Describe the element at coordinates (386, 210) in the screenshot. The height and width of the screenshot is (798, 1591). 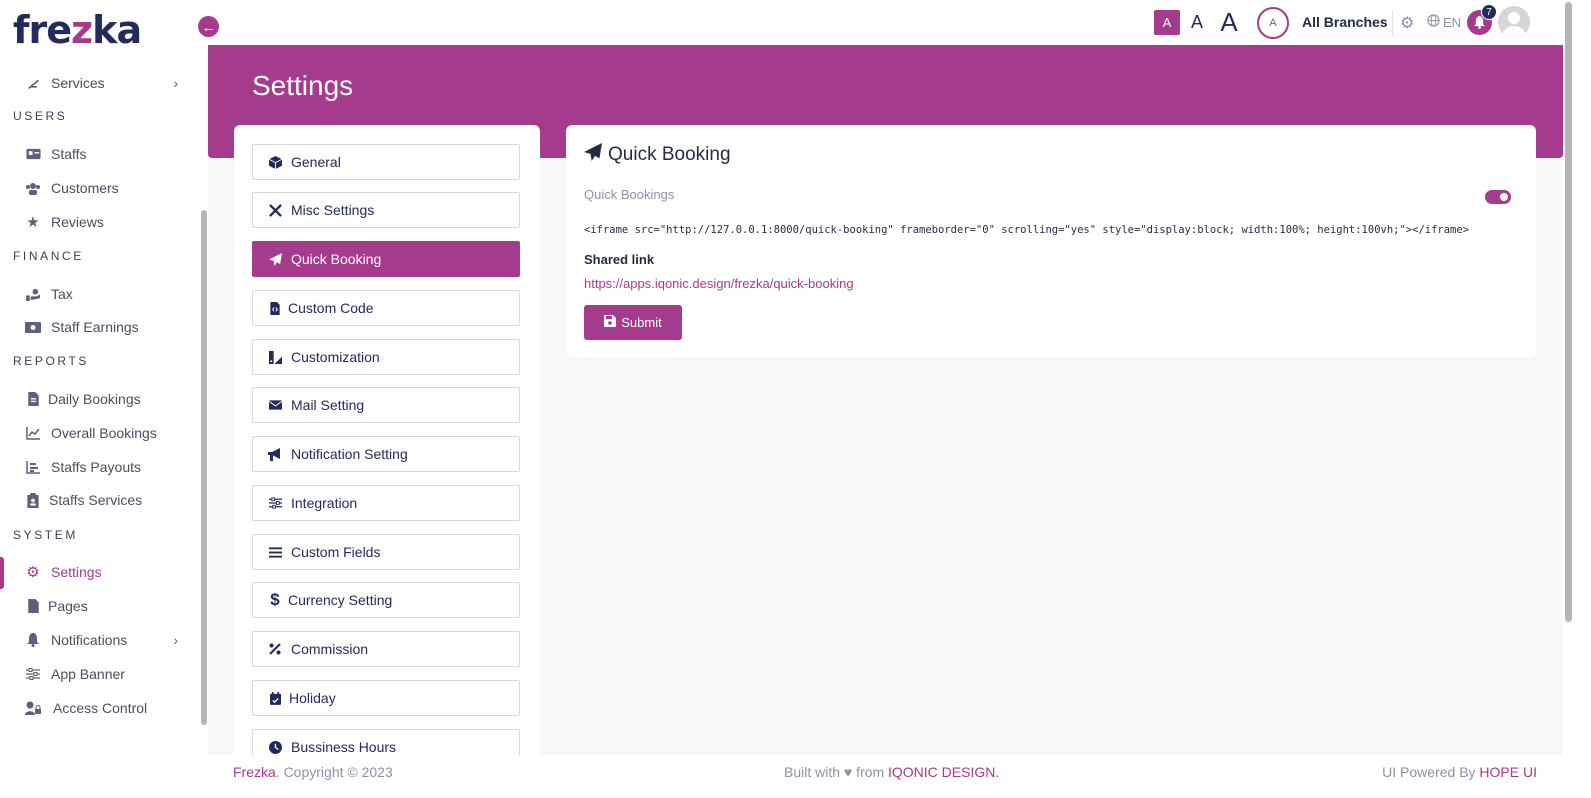
I see `settings-menu-misc-settings: Misc Settings` at that location.